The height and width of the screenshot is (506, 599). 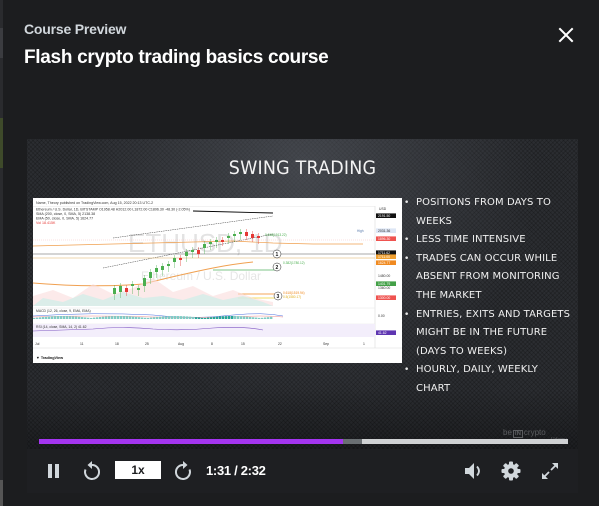 What do you see at coordinates (61, 327) in the screenshot?
I see `rsi-label: RSI (14, close, SMA, 14, 2) 41.62` at bounding box center [61, 327].